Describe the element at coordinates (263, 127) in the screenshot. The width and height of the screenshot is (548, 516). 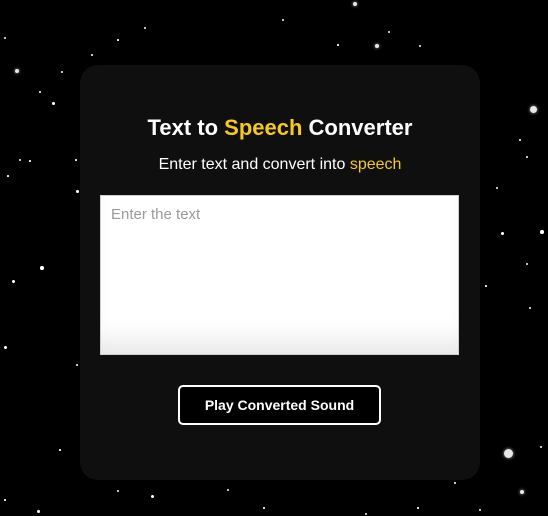
I see `title-highlight: Speech` at that location.